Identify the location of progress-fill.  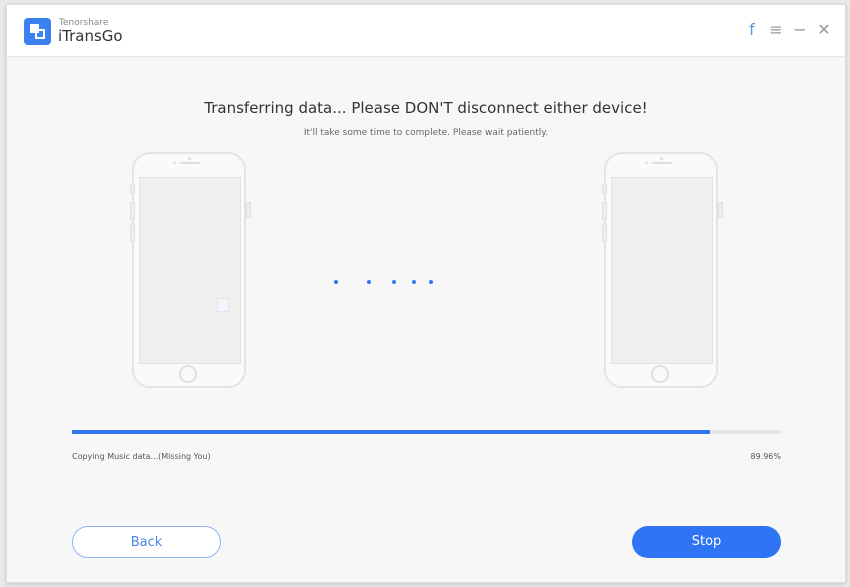
(391, 432).